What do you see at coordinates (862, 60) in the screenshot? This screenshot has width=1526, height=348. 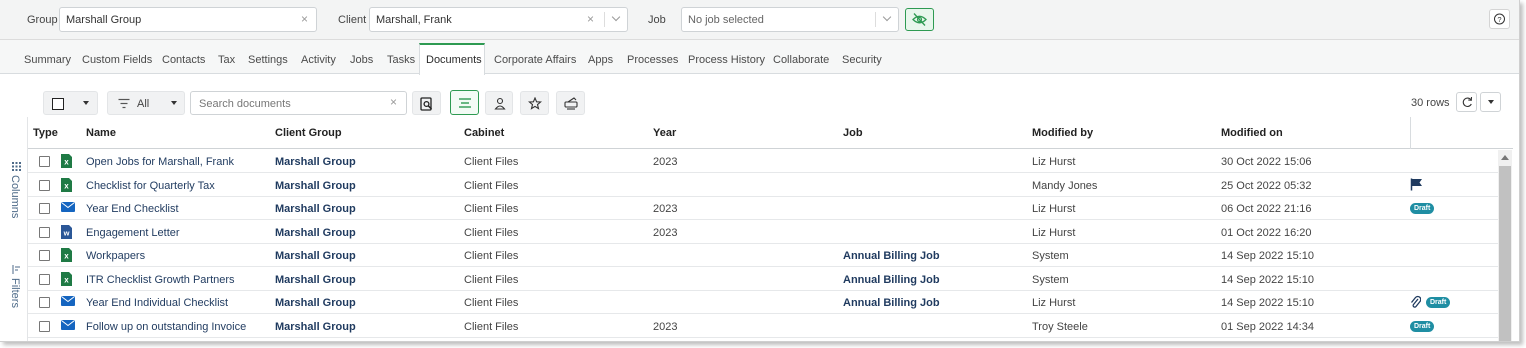 I see `tab-security: Security` at bounding box center [862, 60].